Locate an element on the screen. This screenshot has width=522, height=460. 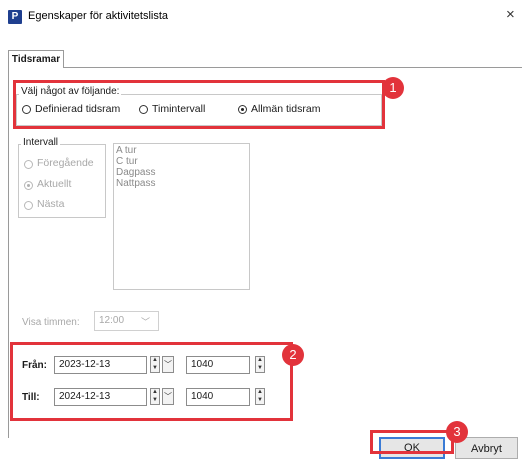
radio-current-label: Aktuellt is located at coordinates (54, 184).